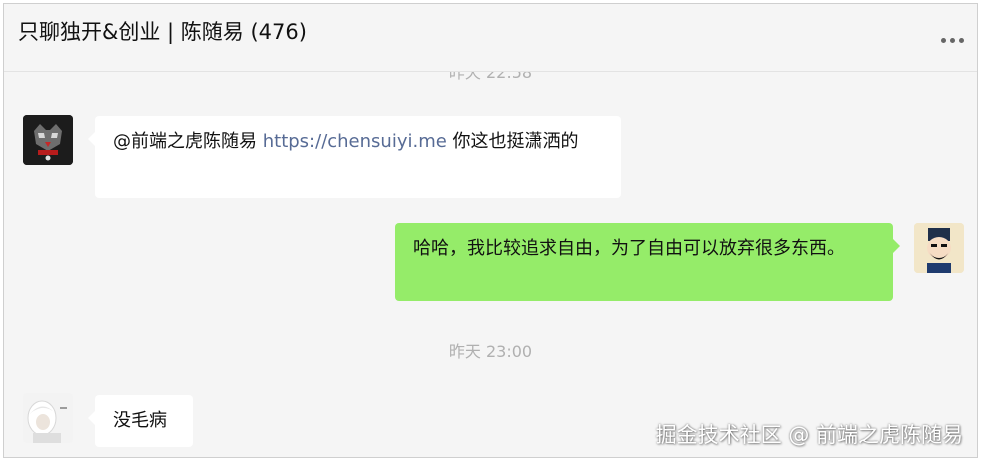  Describe the element at coordinates (162, 32) in the screenshot. I see `chat-title: 只聊独开&创业 | 陈随易 (476)` at that location.